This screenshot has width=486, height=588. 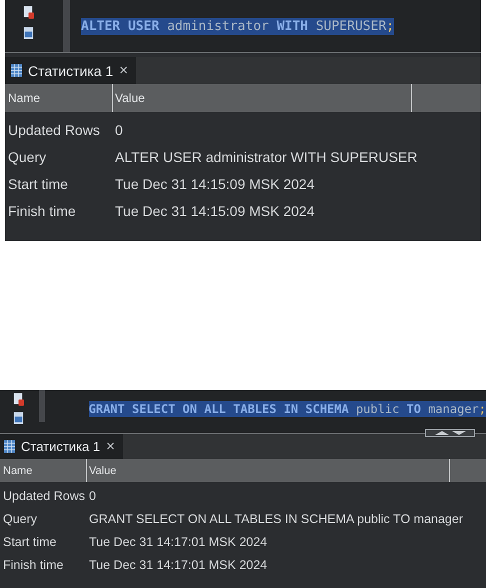 What do you see at coordinates (450, 433) in the screenshot?
I see `scroll-arrows-icon` at bounding box center [450, 433].